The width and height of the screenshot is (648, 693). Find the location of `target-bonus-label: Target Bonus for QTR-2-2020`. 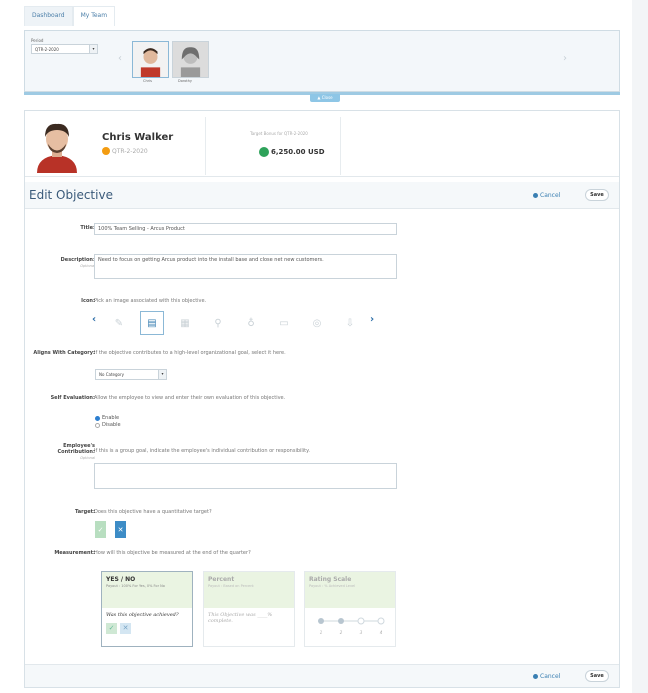

target-bonus-label: Target Bonus for QTR-2-2020 is located at coordinates (279, 133).